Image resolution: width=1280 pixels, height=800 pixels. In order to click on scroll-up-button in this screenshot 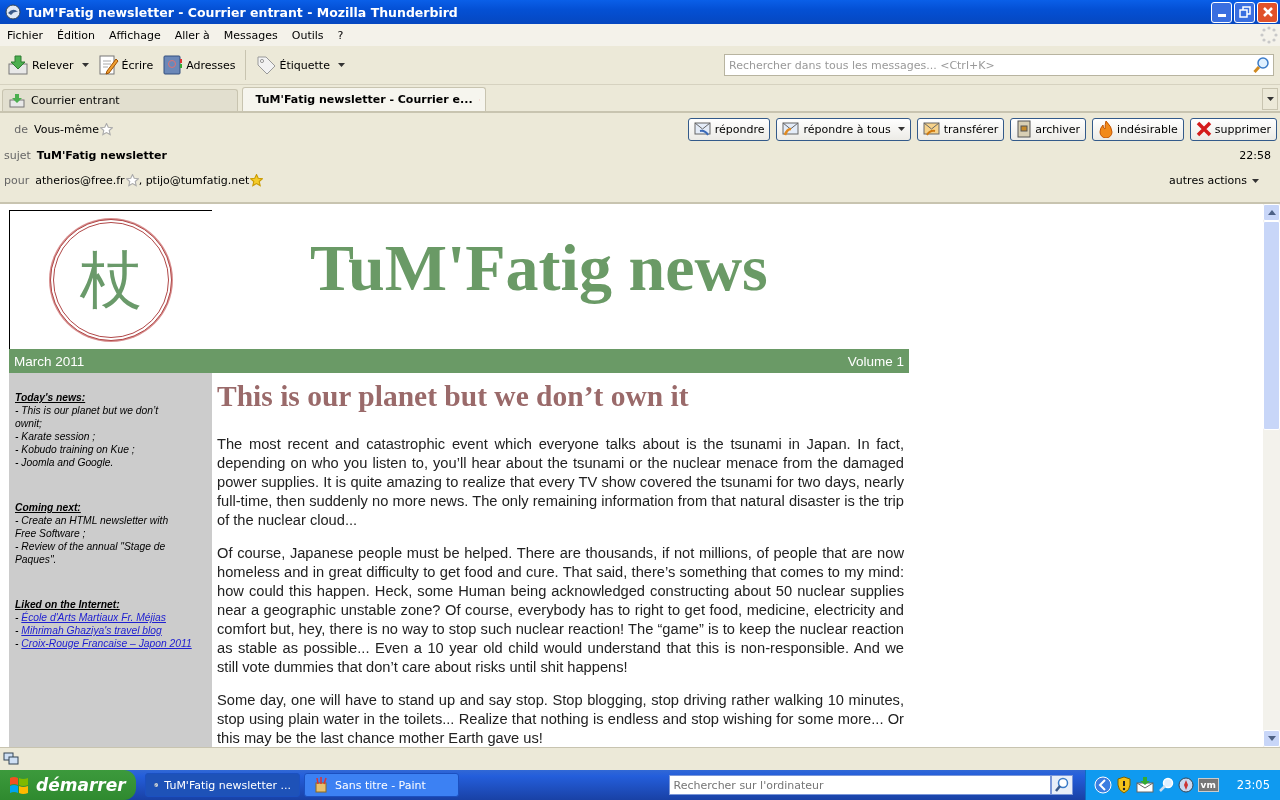, I will do `click(1271, 212)`.